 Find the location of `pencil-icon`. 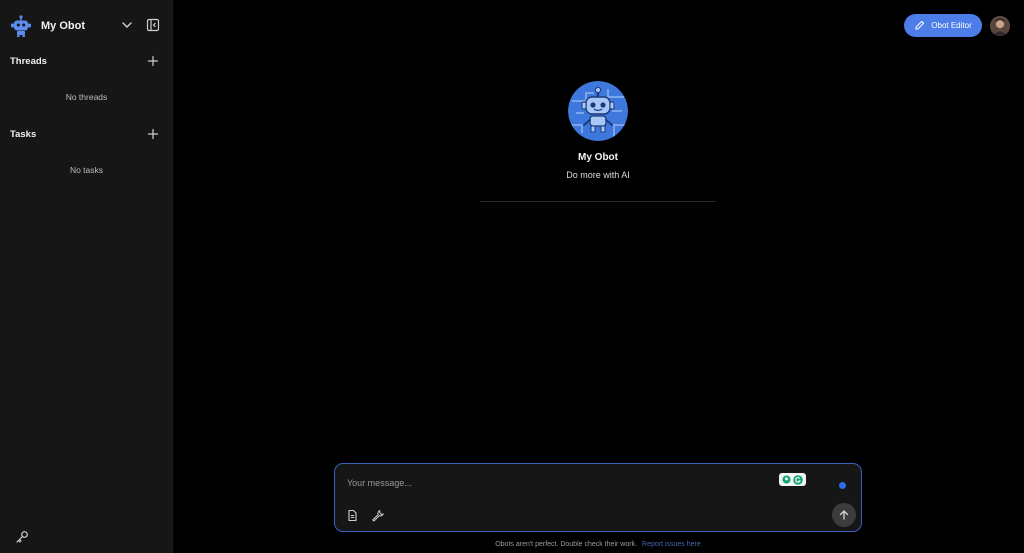

pencil-icon is located at coordinates (920, 25).